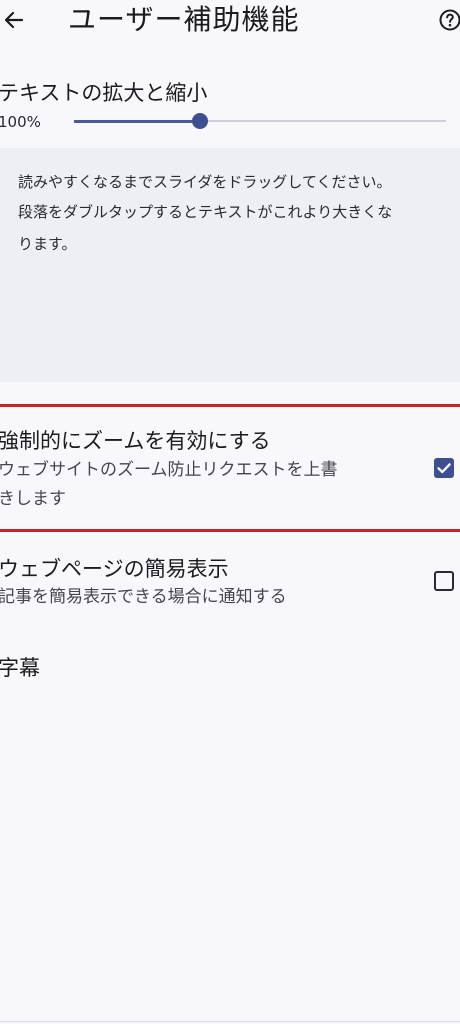 This screenshot has height=1024, width=460. What do you see at coordinates (137, 121) in the screenshot?
I see `slider-fill` at bounding box center [137, 121].